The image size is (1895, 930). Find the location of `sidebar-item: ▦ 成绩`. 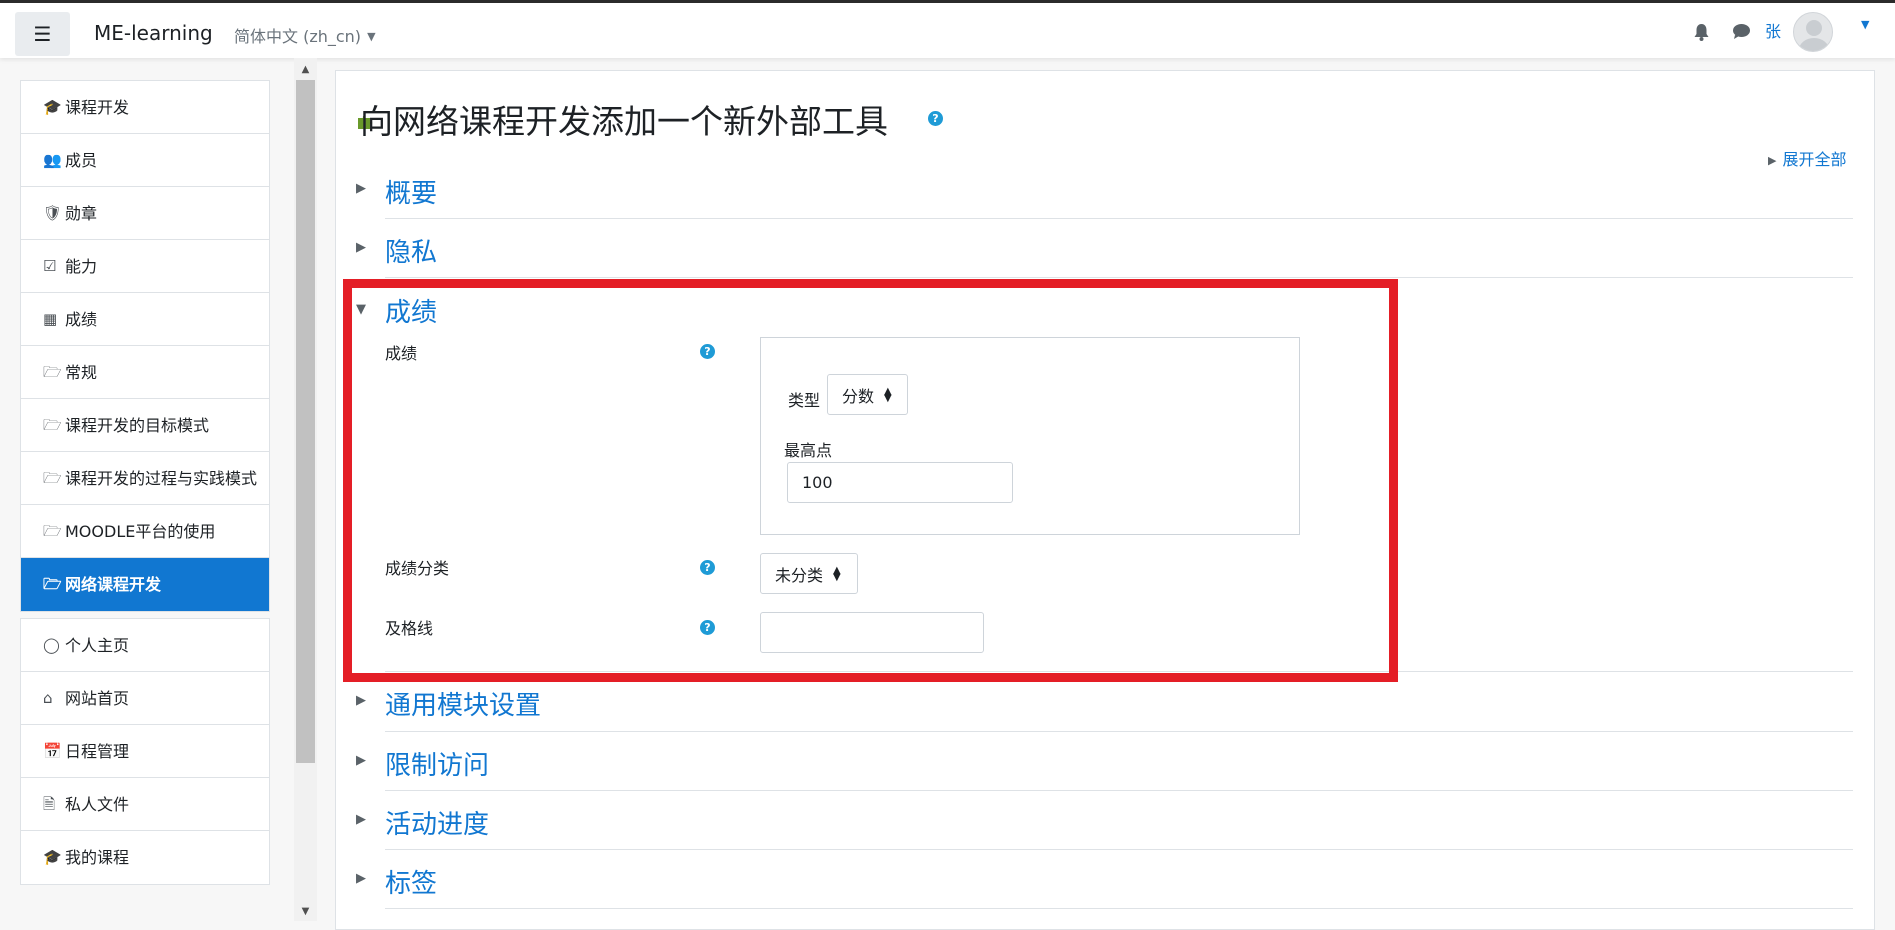

sidebar-item: ▦ 成绩 is located at coordinates (145, 319).